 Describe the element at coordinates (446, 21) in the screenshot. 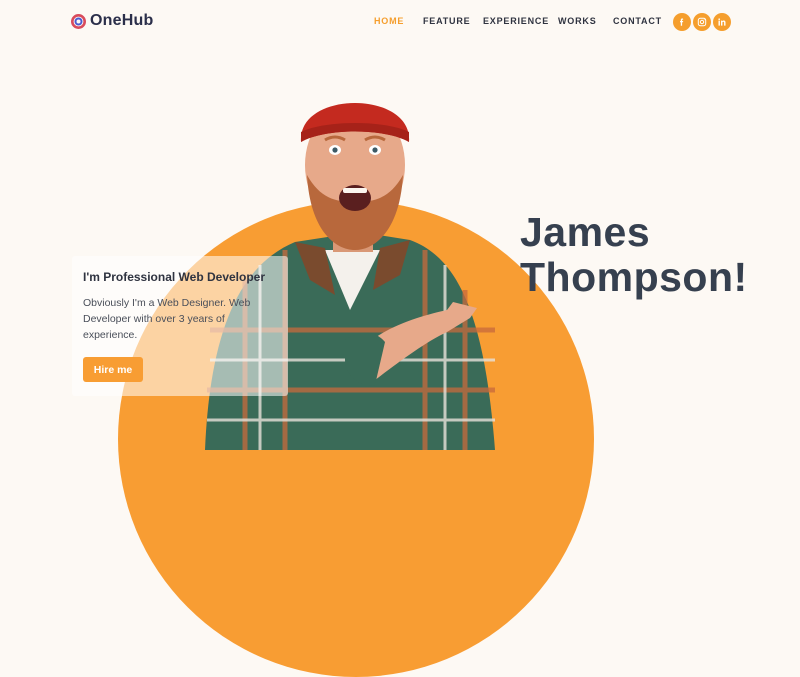

I see `nav-feature: FEATURE` at that location.